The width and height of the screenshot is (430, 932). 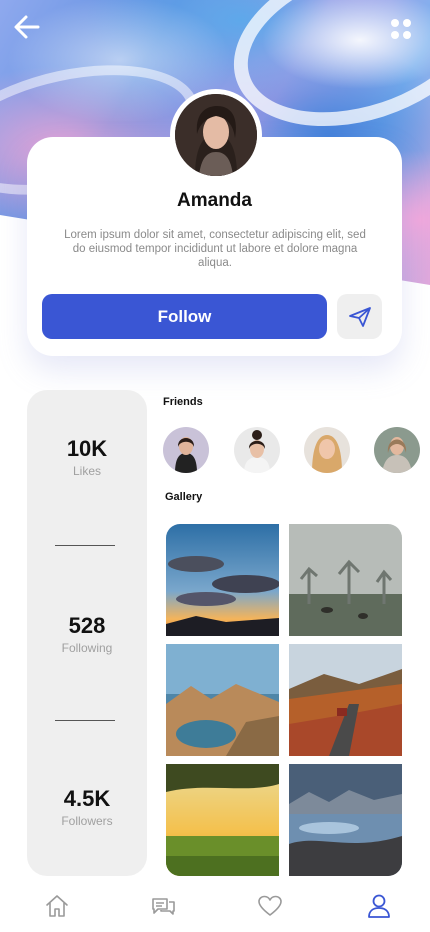 What do you see at coordinates (87, 821) in the screenshot?
I see `followers-label: Followers` at bounding box center [87, 821].